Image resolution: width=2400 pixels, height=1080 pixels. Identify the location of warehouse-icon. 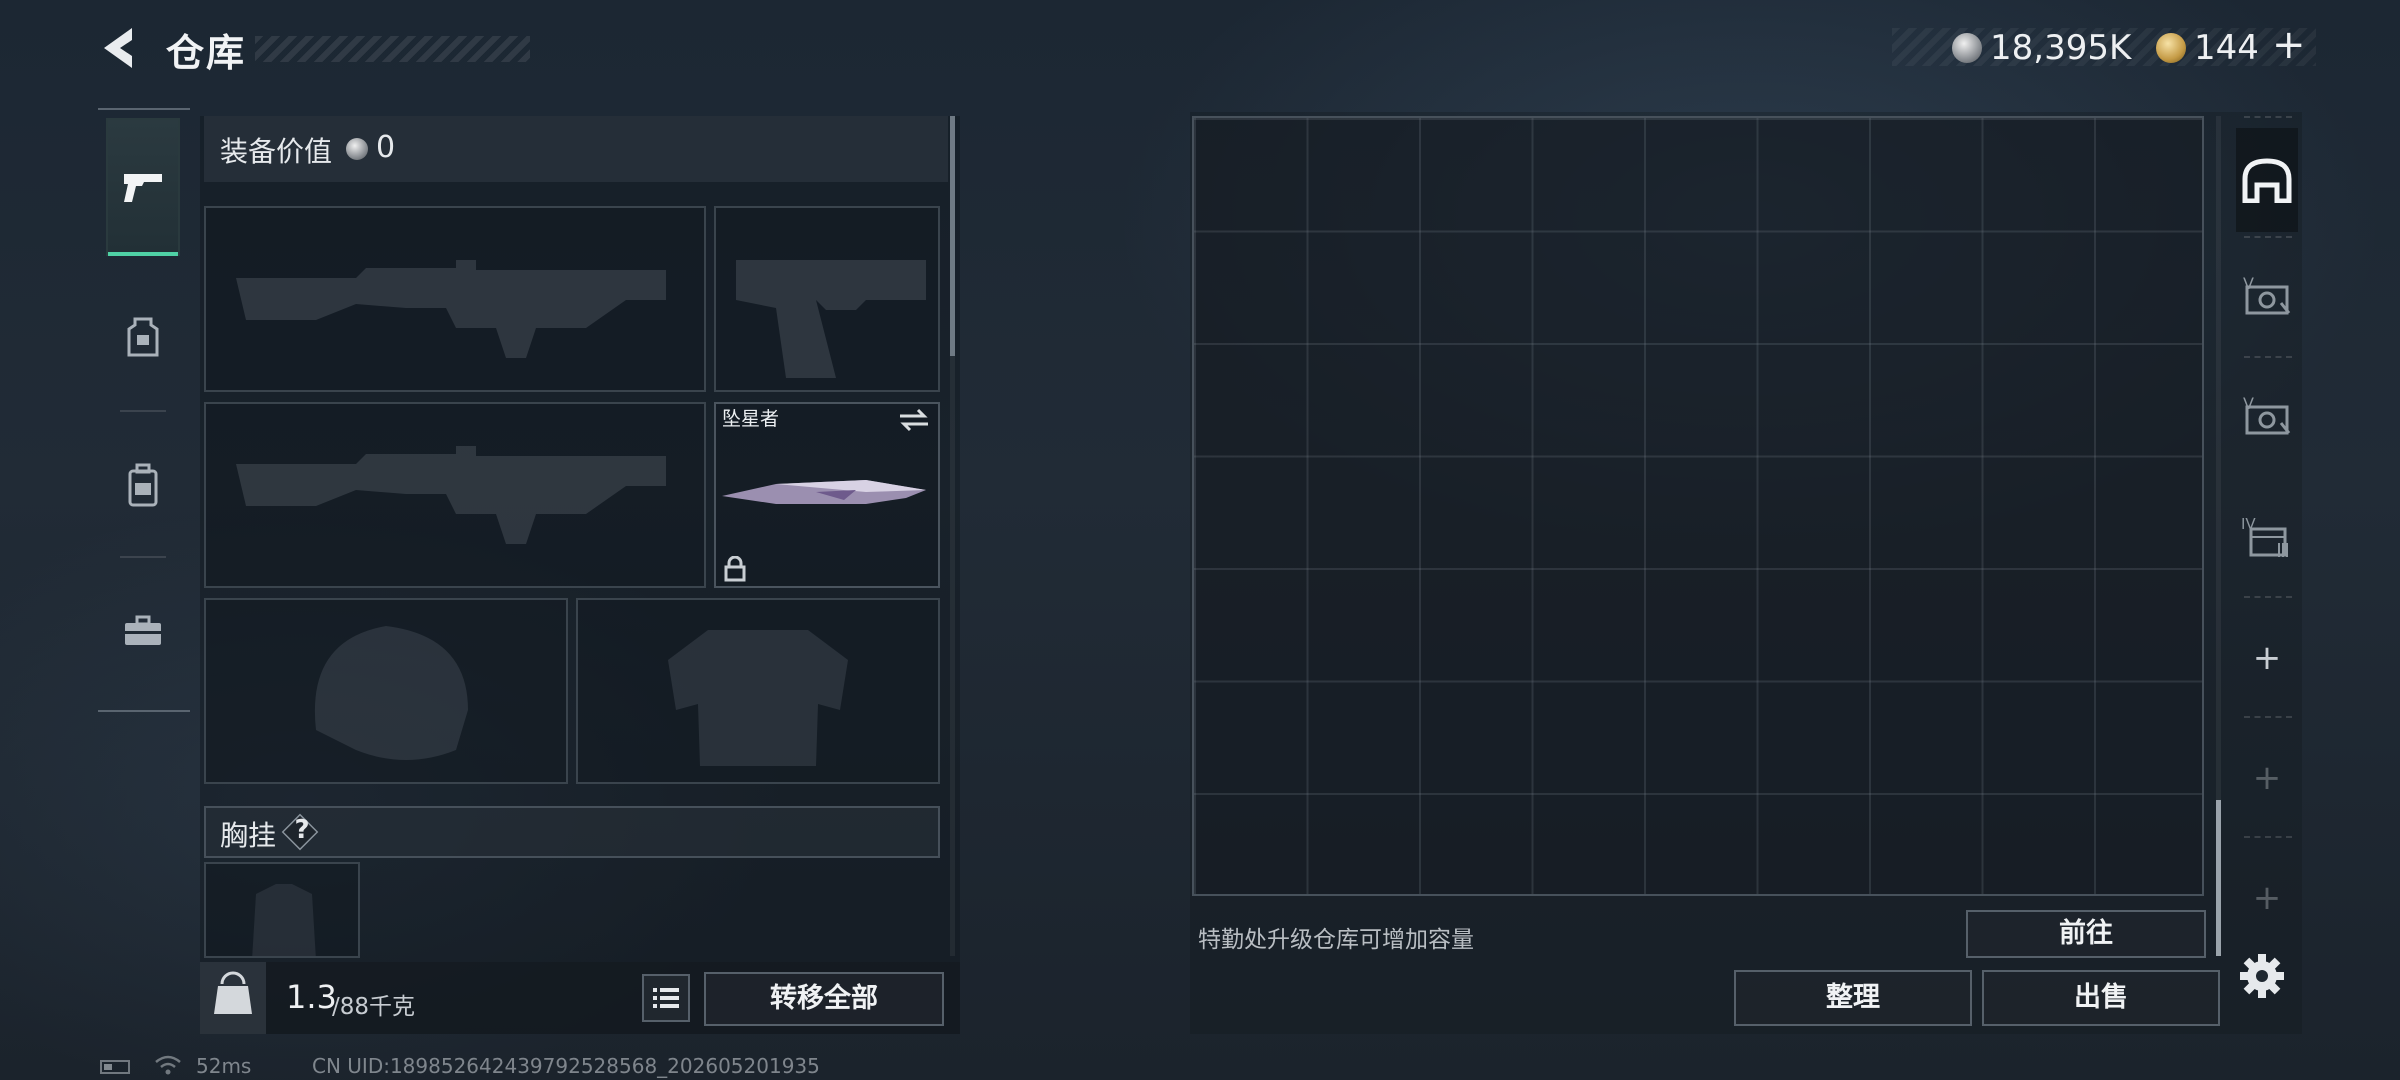
(2267, 180).